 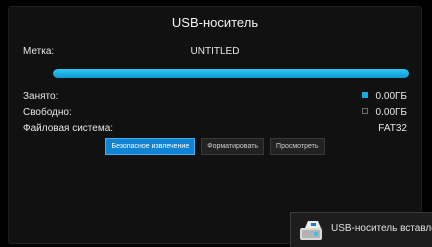 I want to click on label-row: Метка: UNTITLED, so click(x=215, y=52).